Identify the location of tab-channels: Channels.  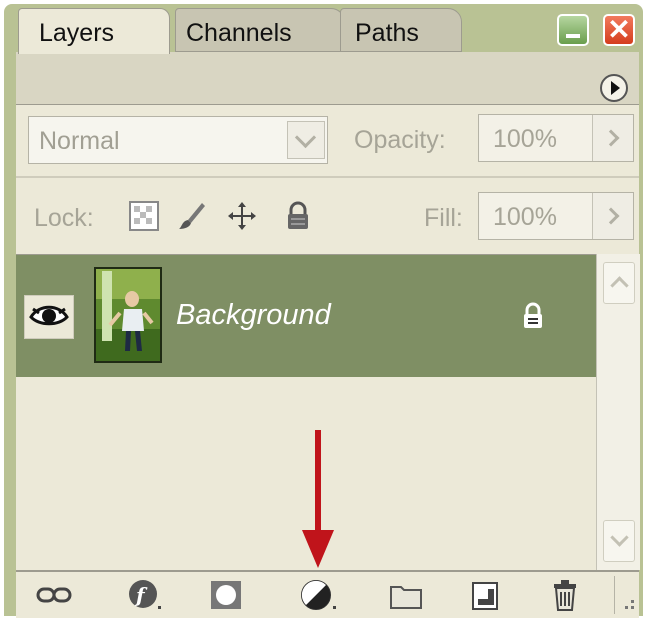
(260, 30).